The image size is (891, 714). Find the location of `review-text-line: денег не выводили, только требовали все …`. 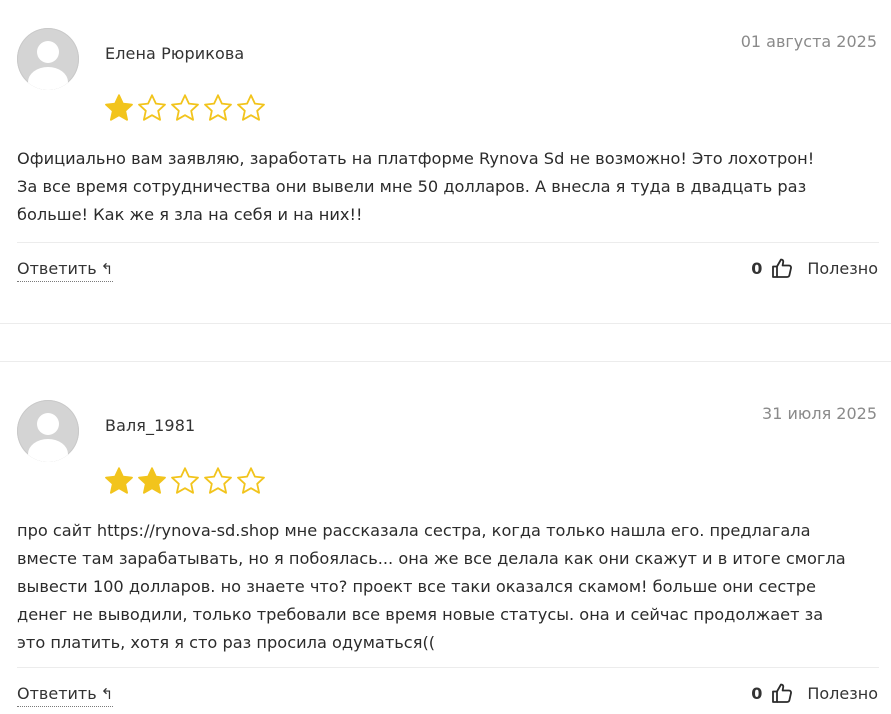

review-text-line: денег не выводили, только требовали все … is located at coordinates (420, 614).